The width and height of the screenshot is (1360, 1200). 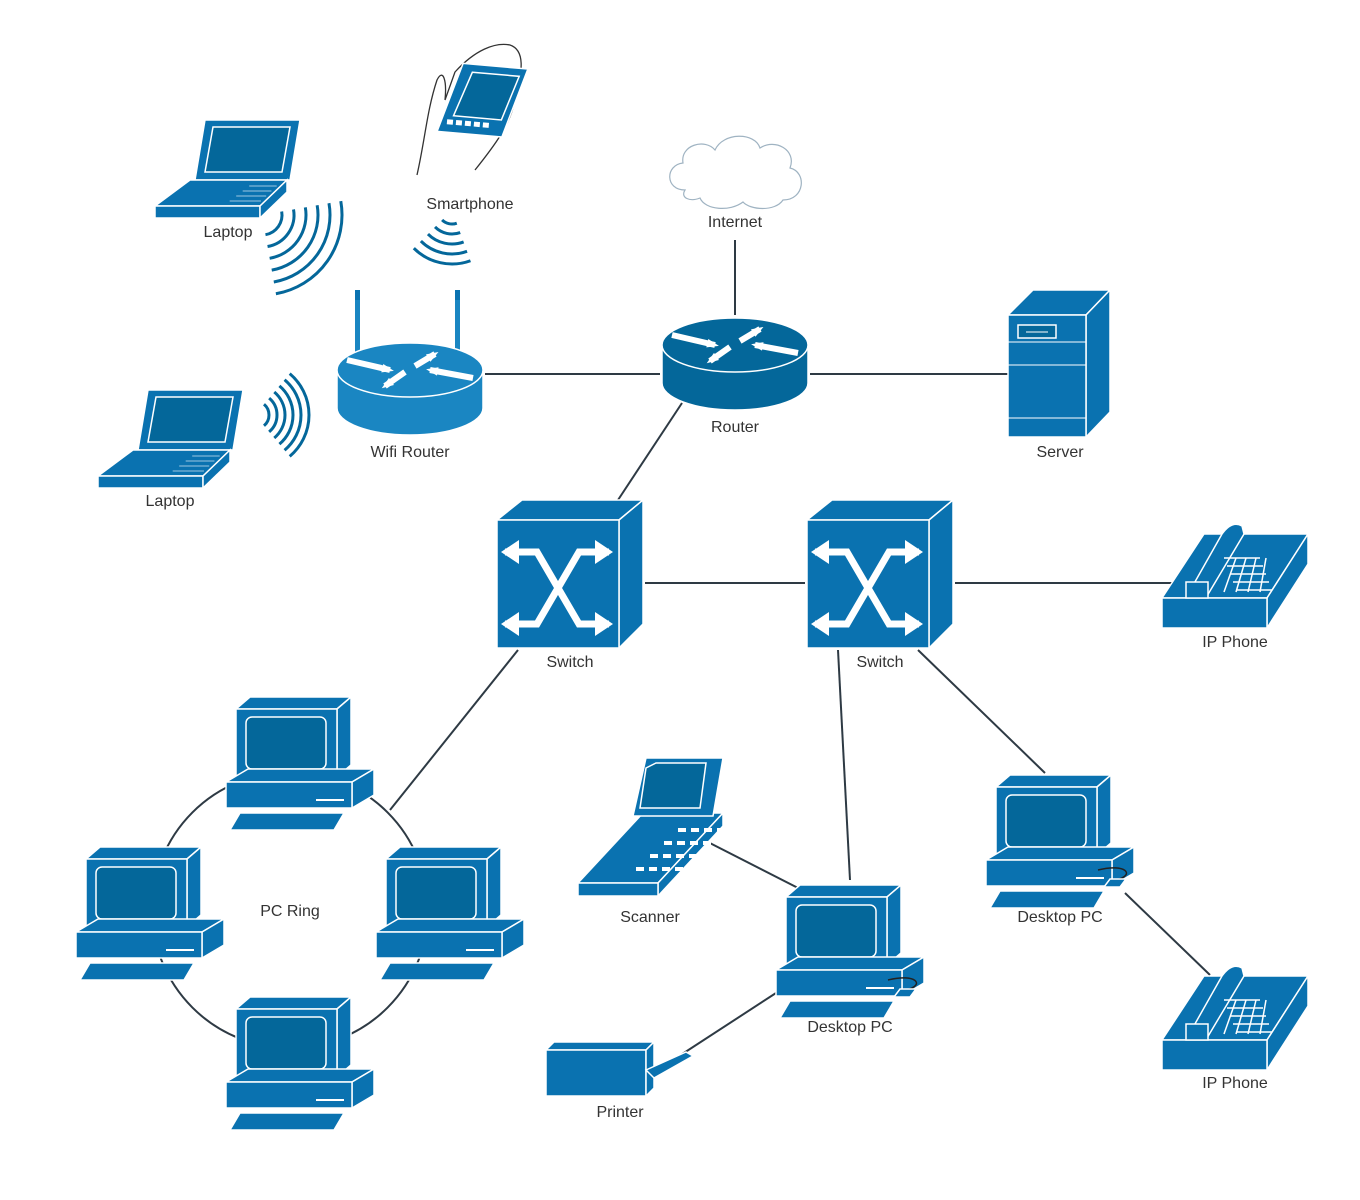 I want to click on node-smartphone: Smartphone, so click(x=472, y=128).